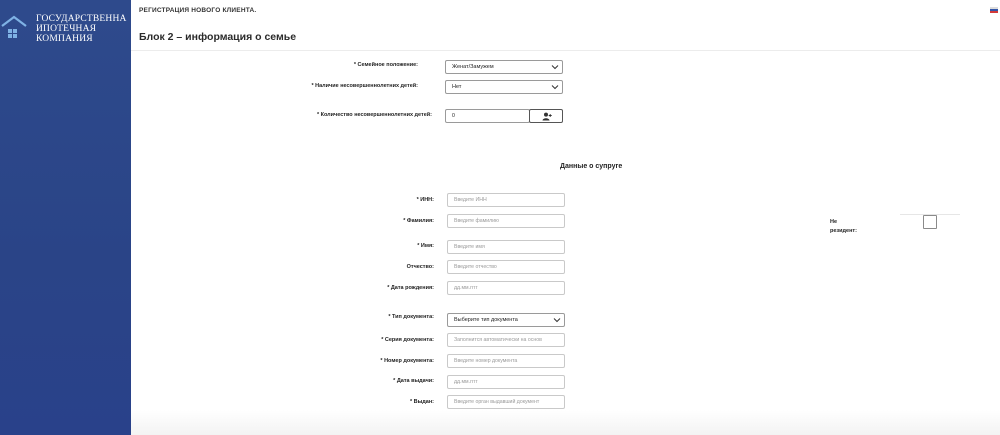 This screenshot has width=1000, height=435. I want to click on issue-date-input: дд.мм.гггг, so click(506, 382).